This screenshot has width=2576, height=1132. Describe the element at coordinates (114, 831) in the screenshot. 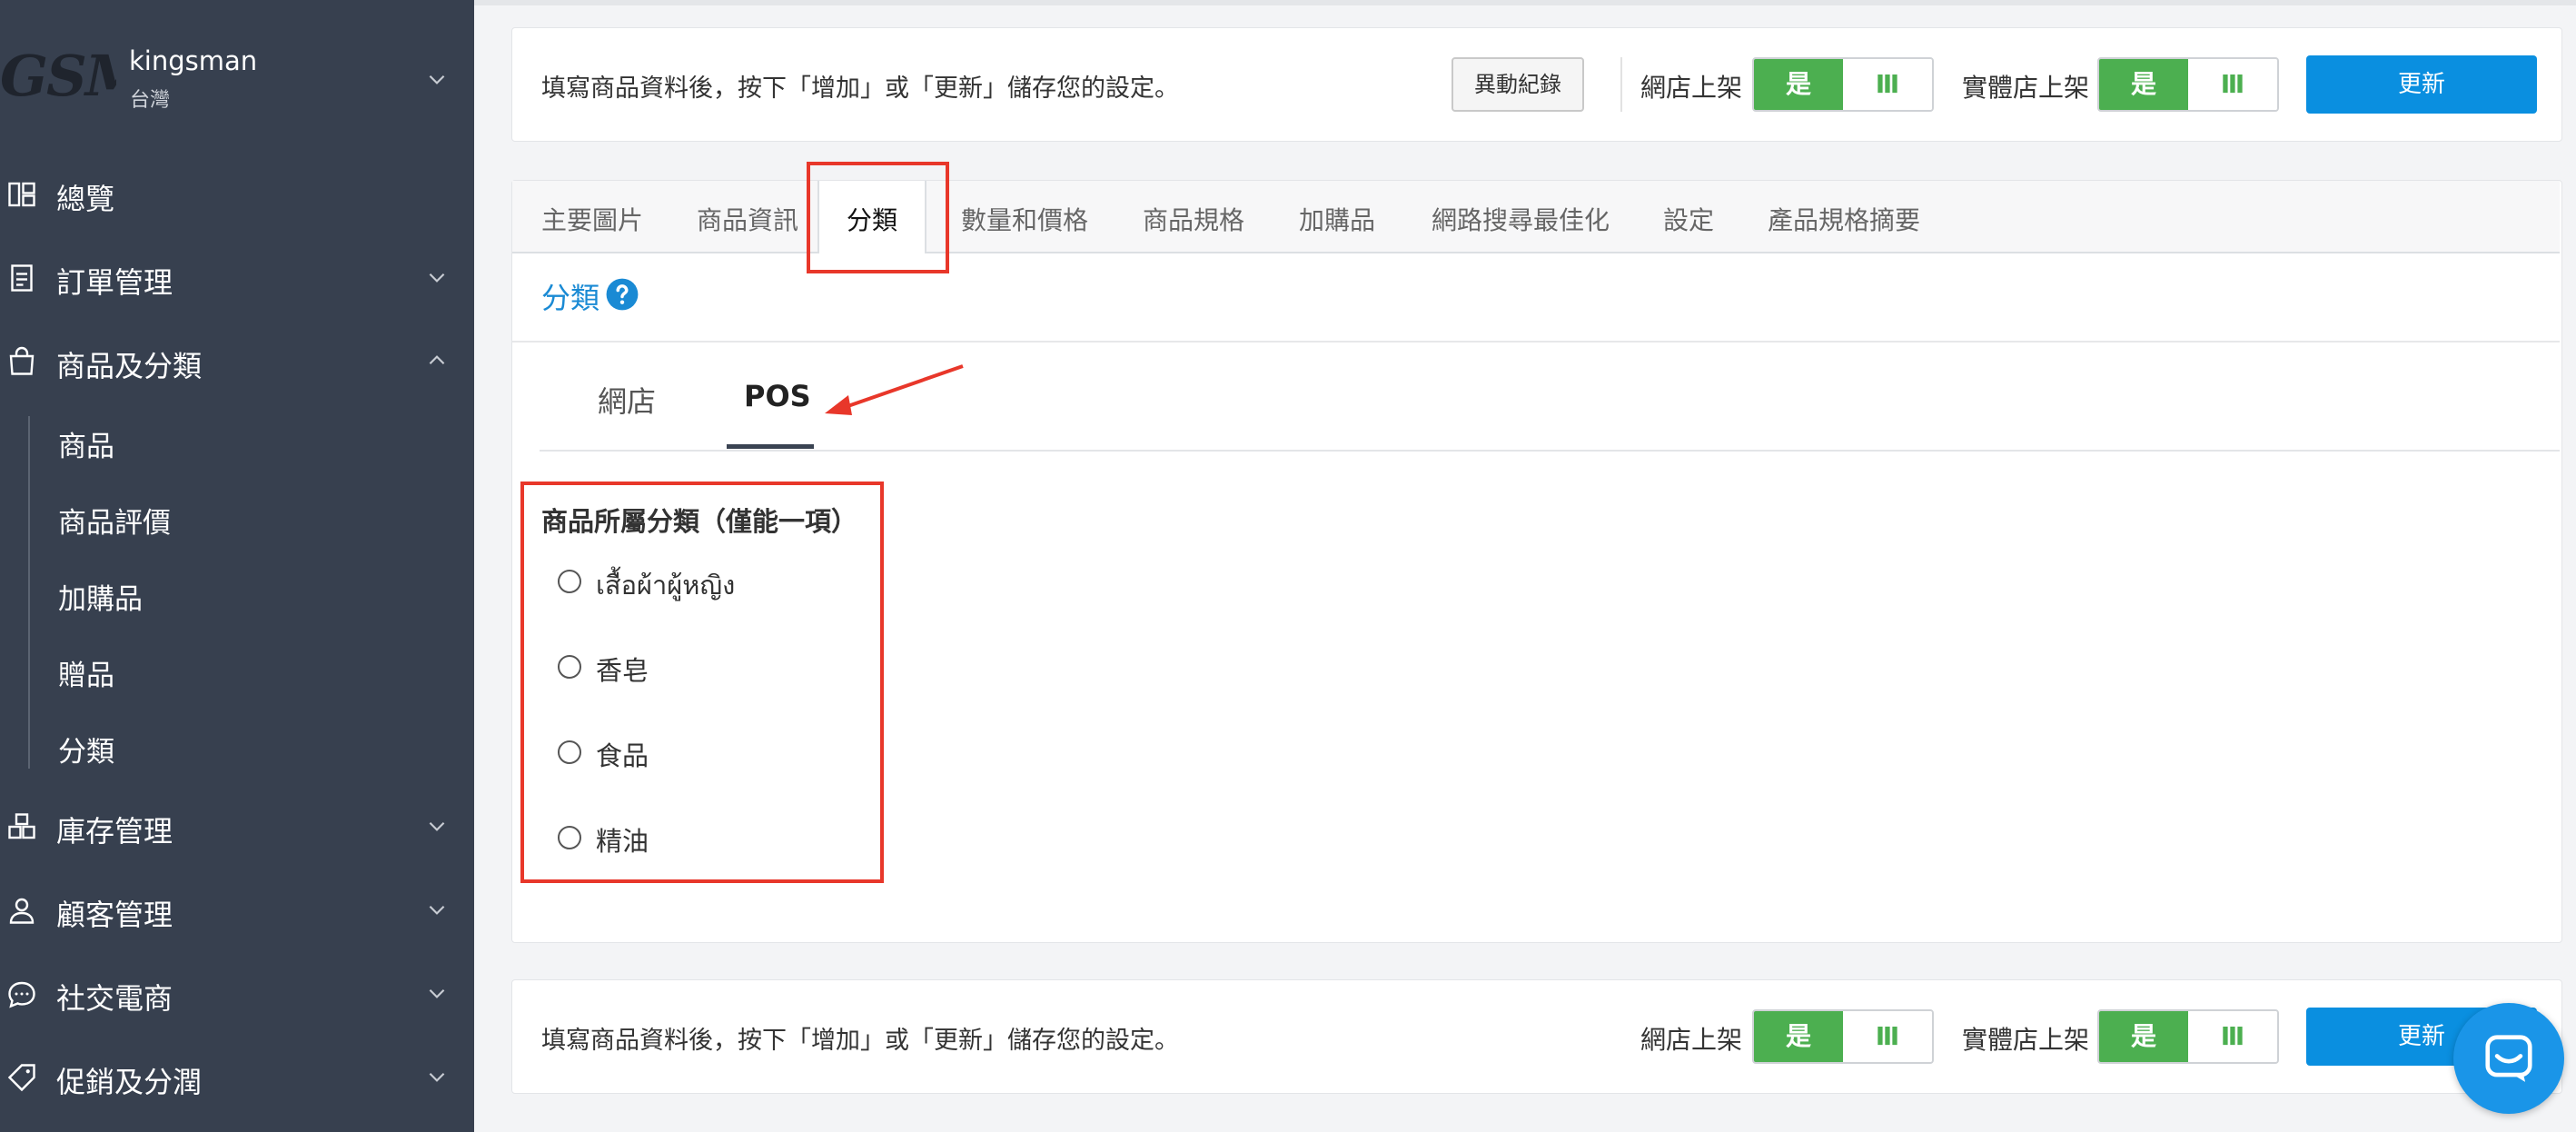

I see `sidebar-item-label: 庫存管理` at that location.